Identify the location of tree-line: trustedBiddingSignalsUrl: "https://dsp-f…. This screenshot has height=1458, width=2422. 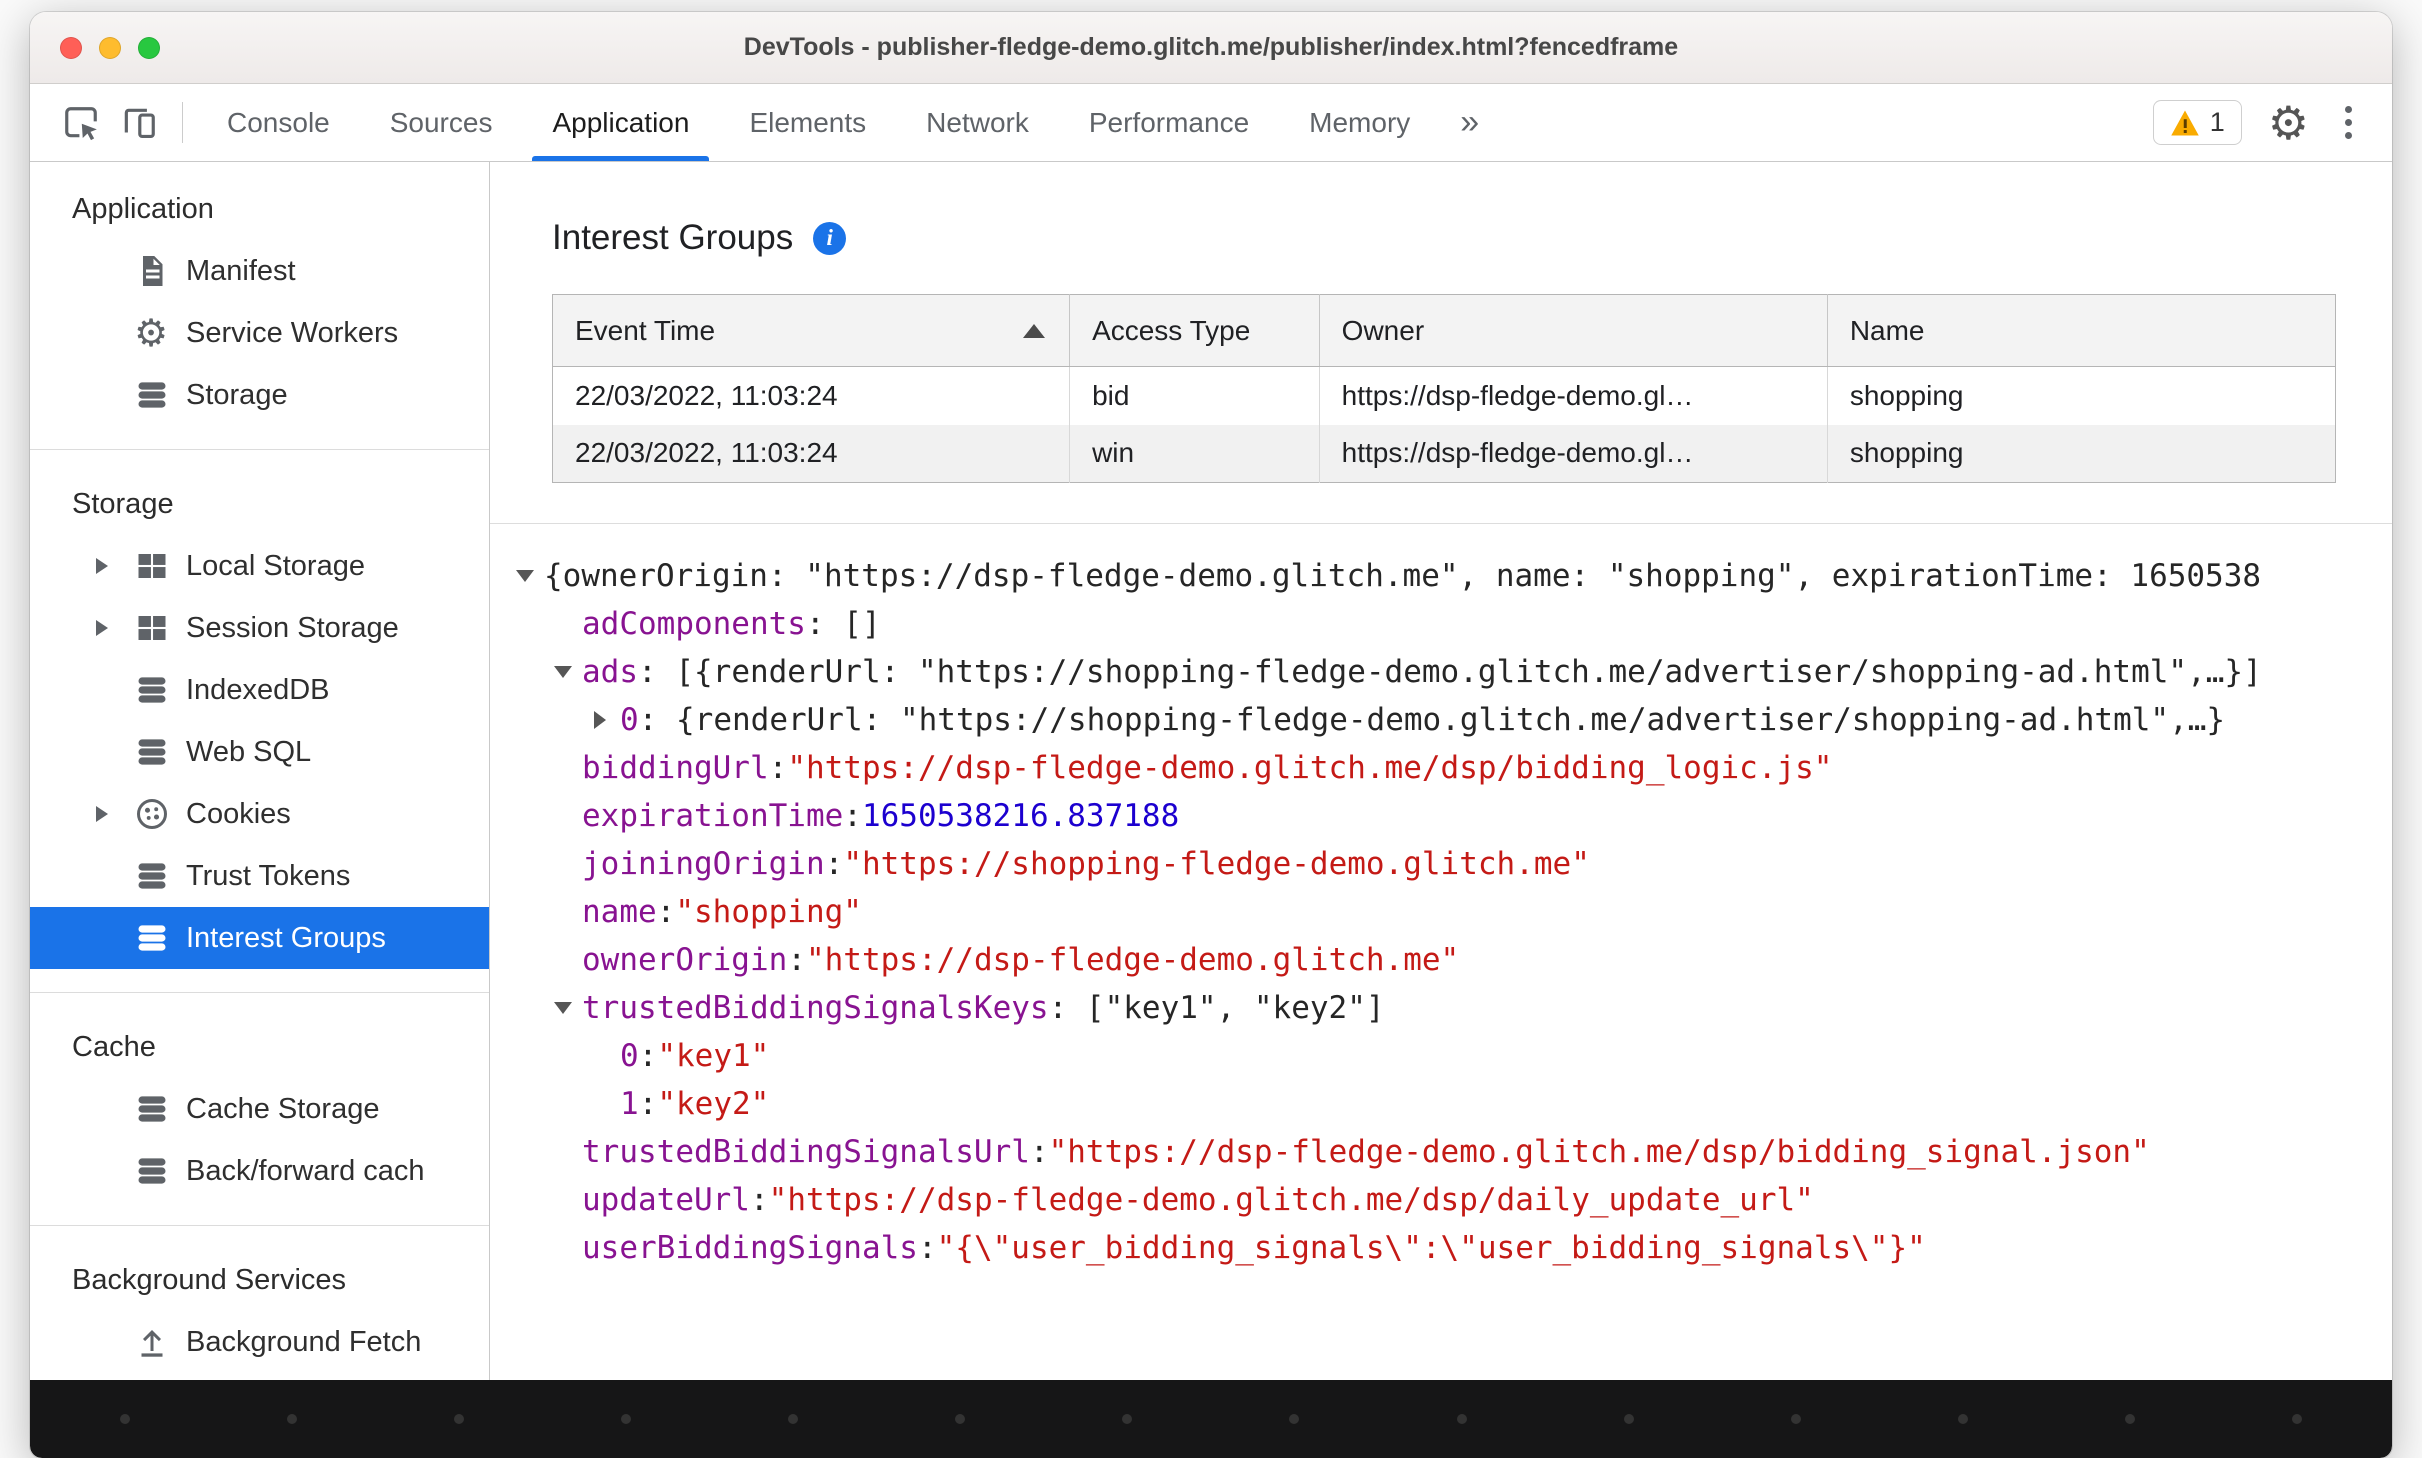
(1441, 1152).